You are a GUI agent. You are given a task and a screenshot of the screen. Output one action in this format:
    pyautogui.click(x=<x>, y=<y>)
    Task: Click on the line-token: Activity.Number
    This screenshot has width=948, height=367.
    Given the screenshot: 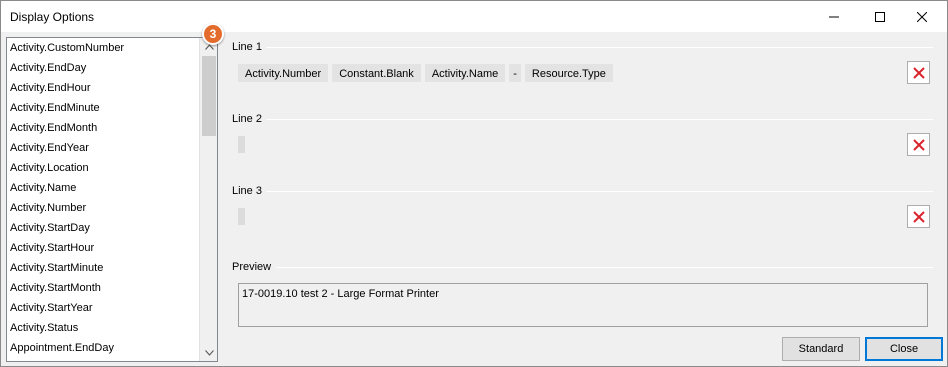 What is the action you would take?
    pyautogui.click(x=283, y=73)
    